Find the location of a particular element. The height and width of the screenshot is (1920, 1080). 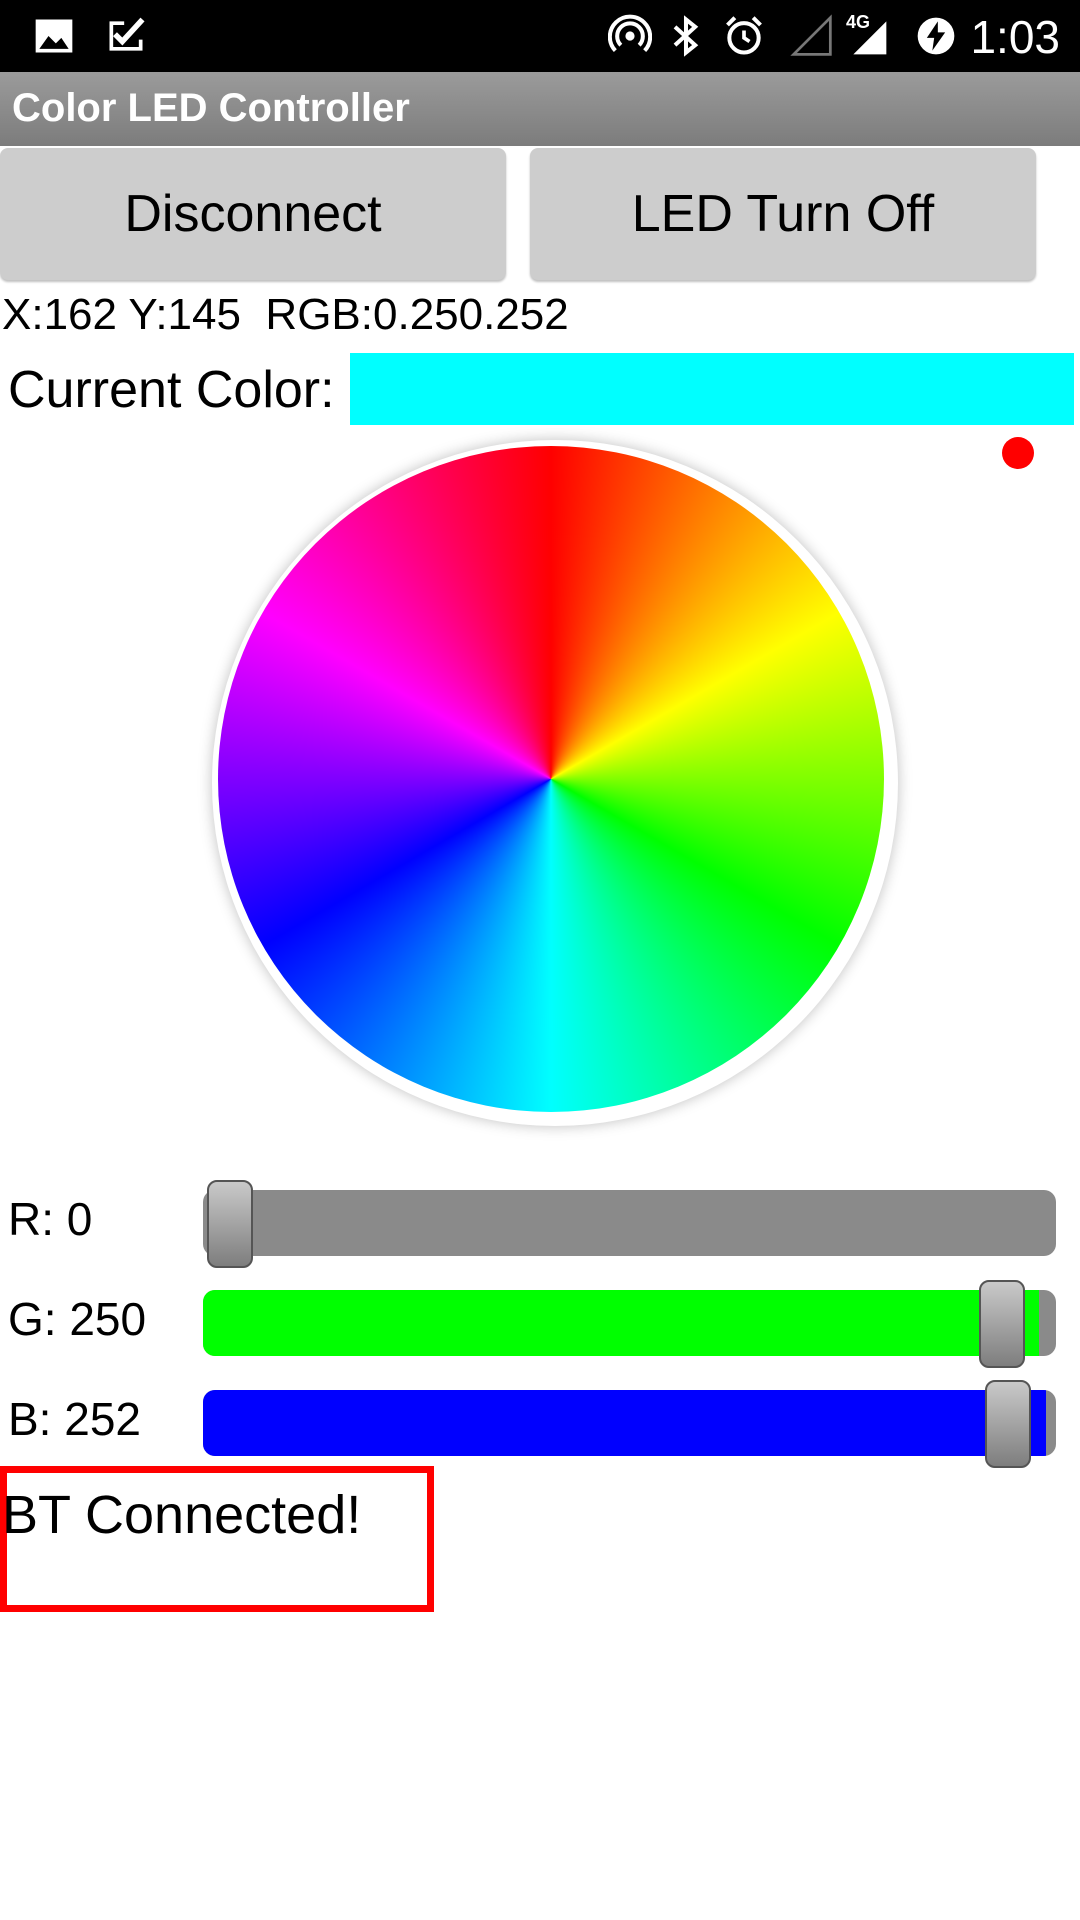

green-slider-label: G: 250 is located at coordinates (77, 1319).